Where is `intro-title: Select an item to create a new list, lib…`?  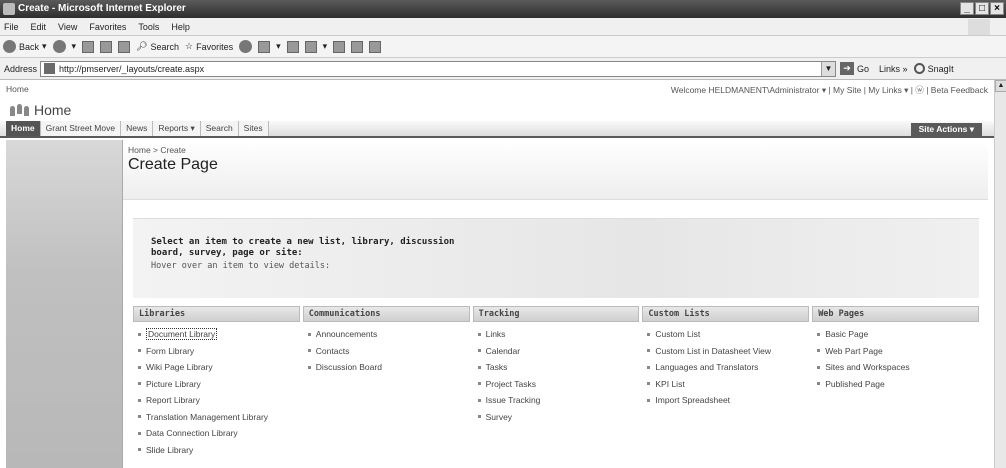 intro-title: Select an item to create a new list, lib… is located at coordinates (303, 247).